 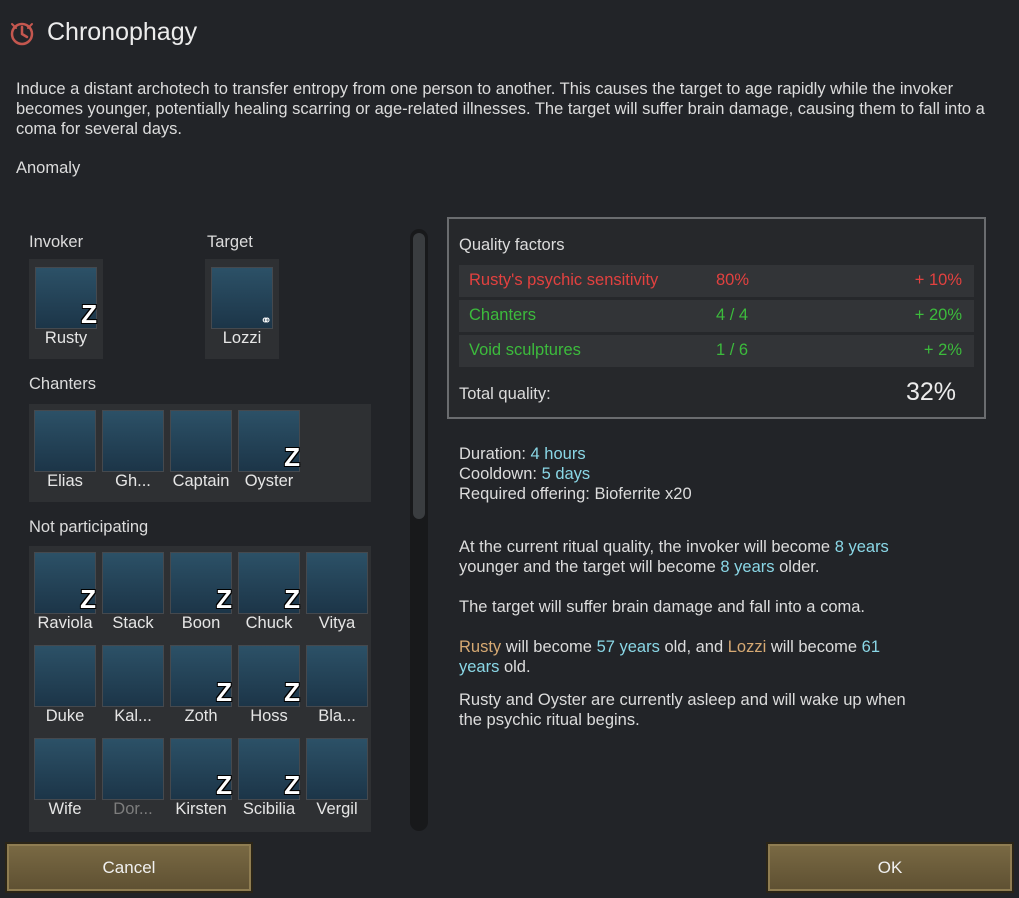 I want to click on cooldown-label: Cooldown:, so click(x=500, y=474).